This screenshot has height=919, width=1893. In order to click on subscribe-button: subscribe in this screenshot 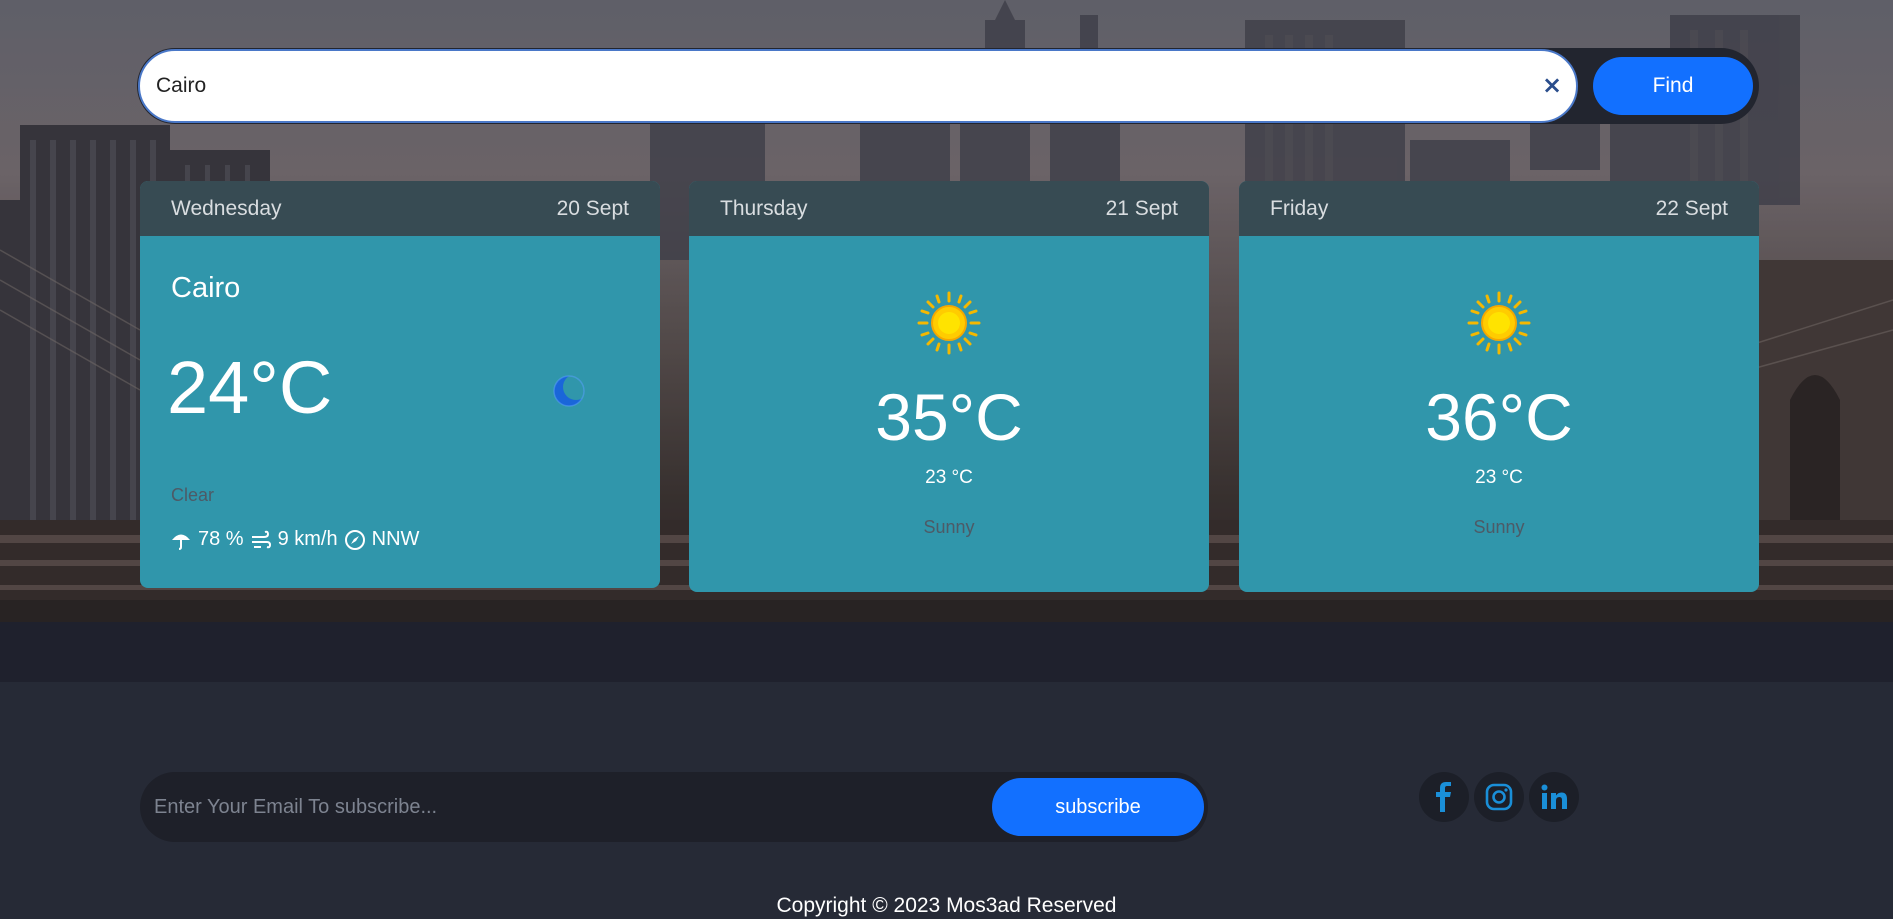, I will do `click(1098, 807)`.